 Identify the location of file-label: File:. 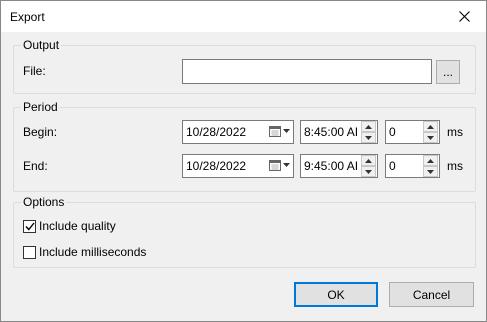
(34, 71).